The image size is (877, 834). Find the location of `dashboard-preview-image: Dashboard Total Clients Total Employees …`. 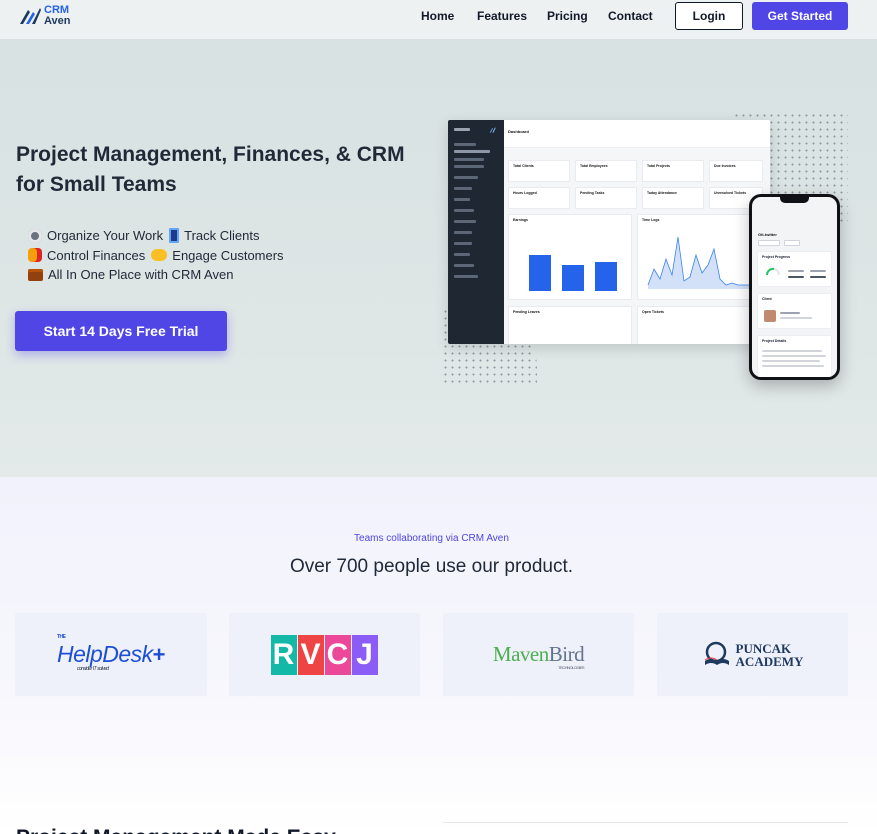

dashboard-preview-image: Dashboard Total Clients Total Employees … is located at coordinates (609, 232).